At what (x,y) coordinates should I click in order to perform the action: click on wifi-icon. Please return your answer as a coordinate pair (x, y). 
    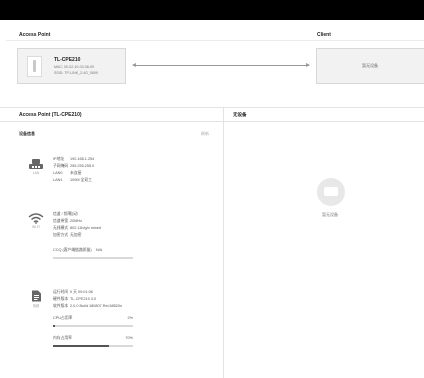
    Looking at the image, I should click on (36, 218).